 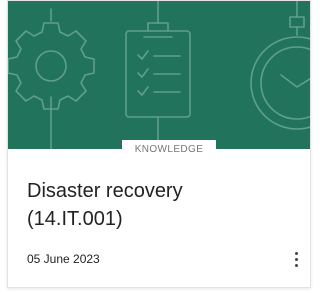 I want to click on clipboard-checklist-icon, so click(x=158, y=75).